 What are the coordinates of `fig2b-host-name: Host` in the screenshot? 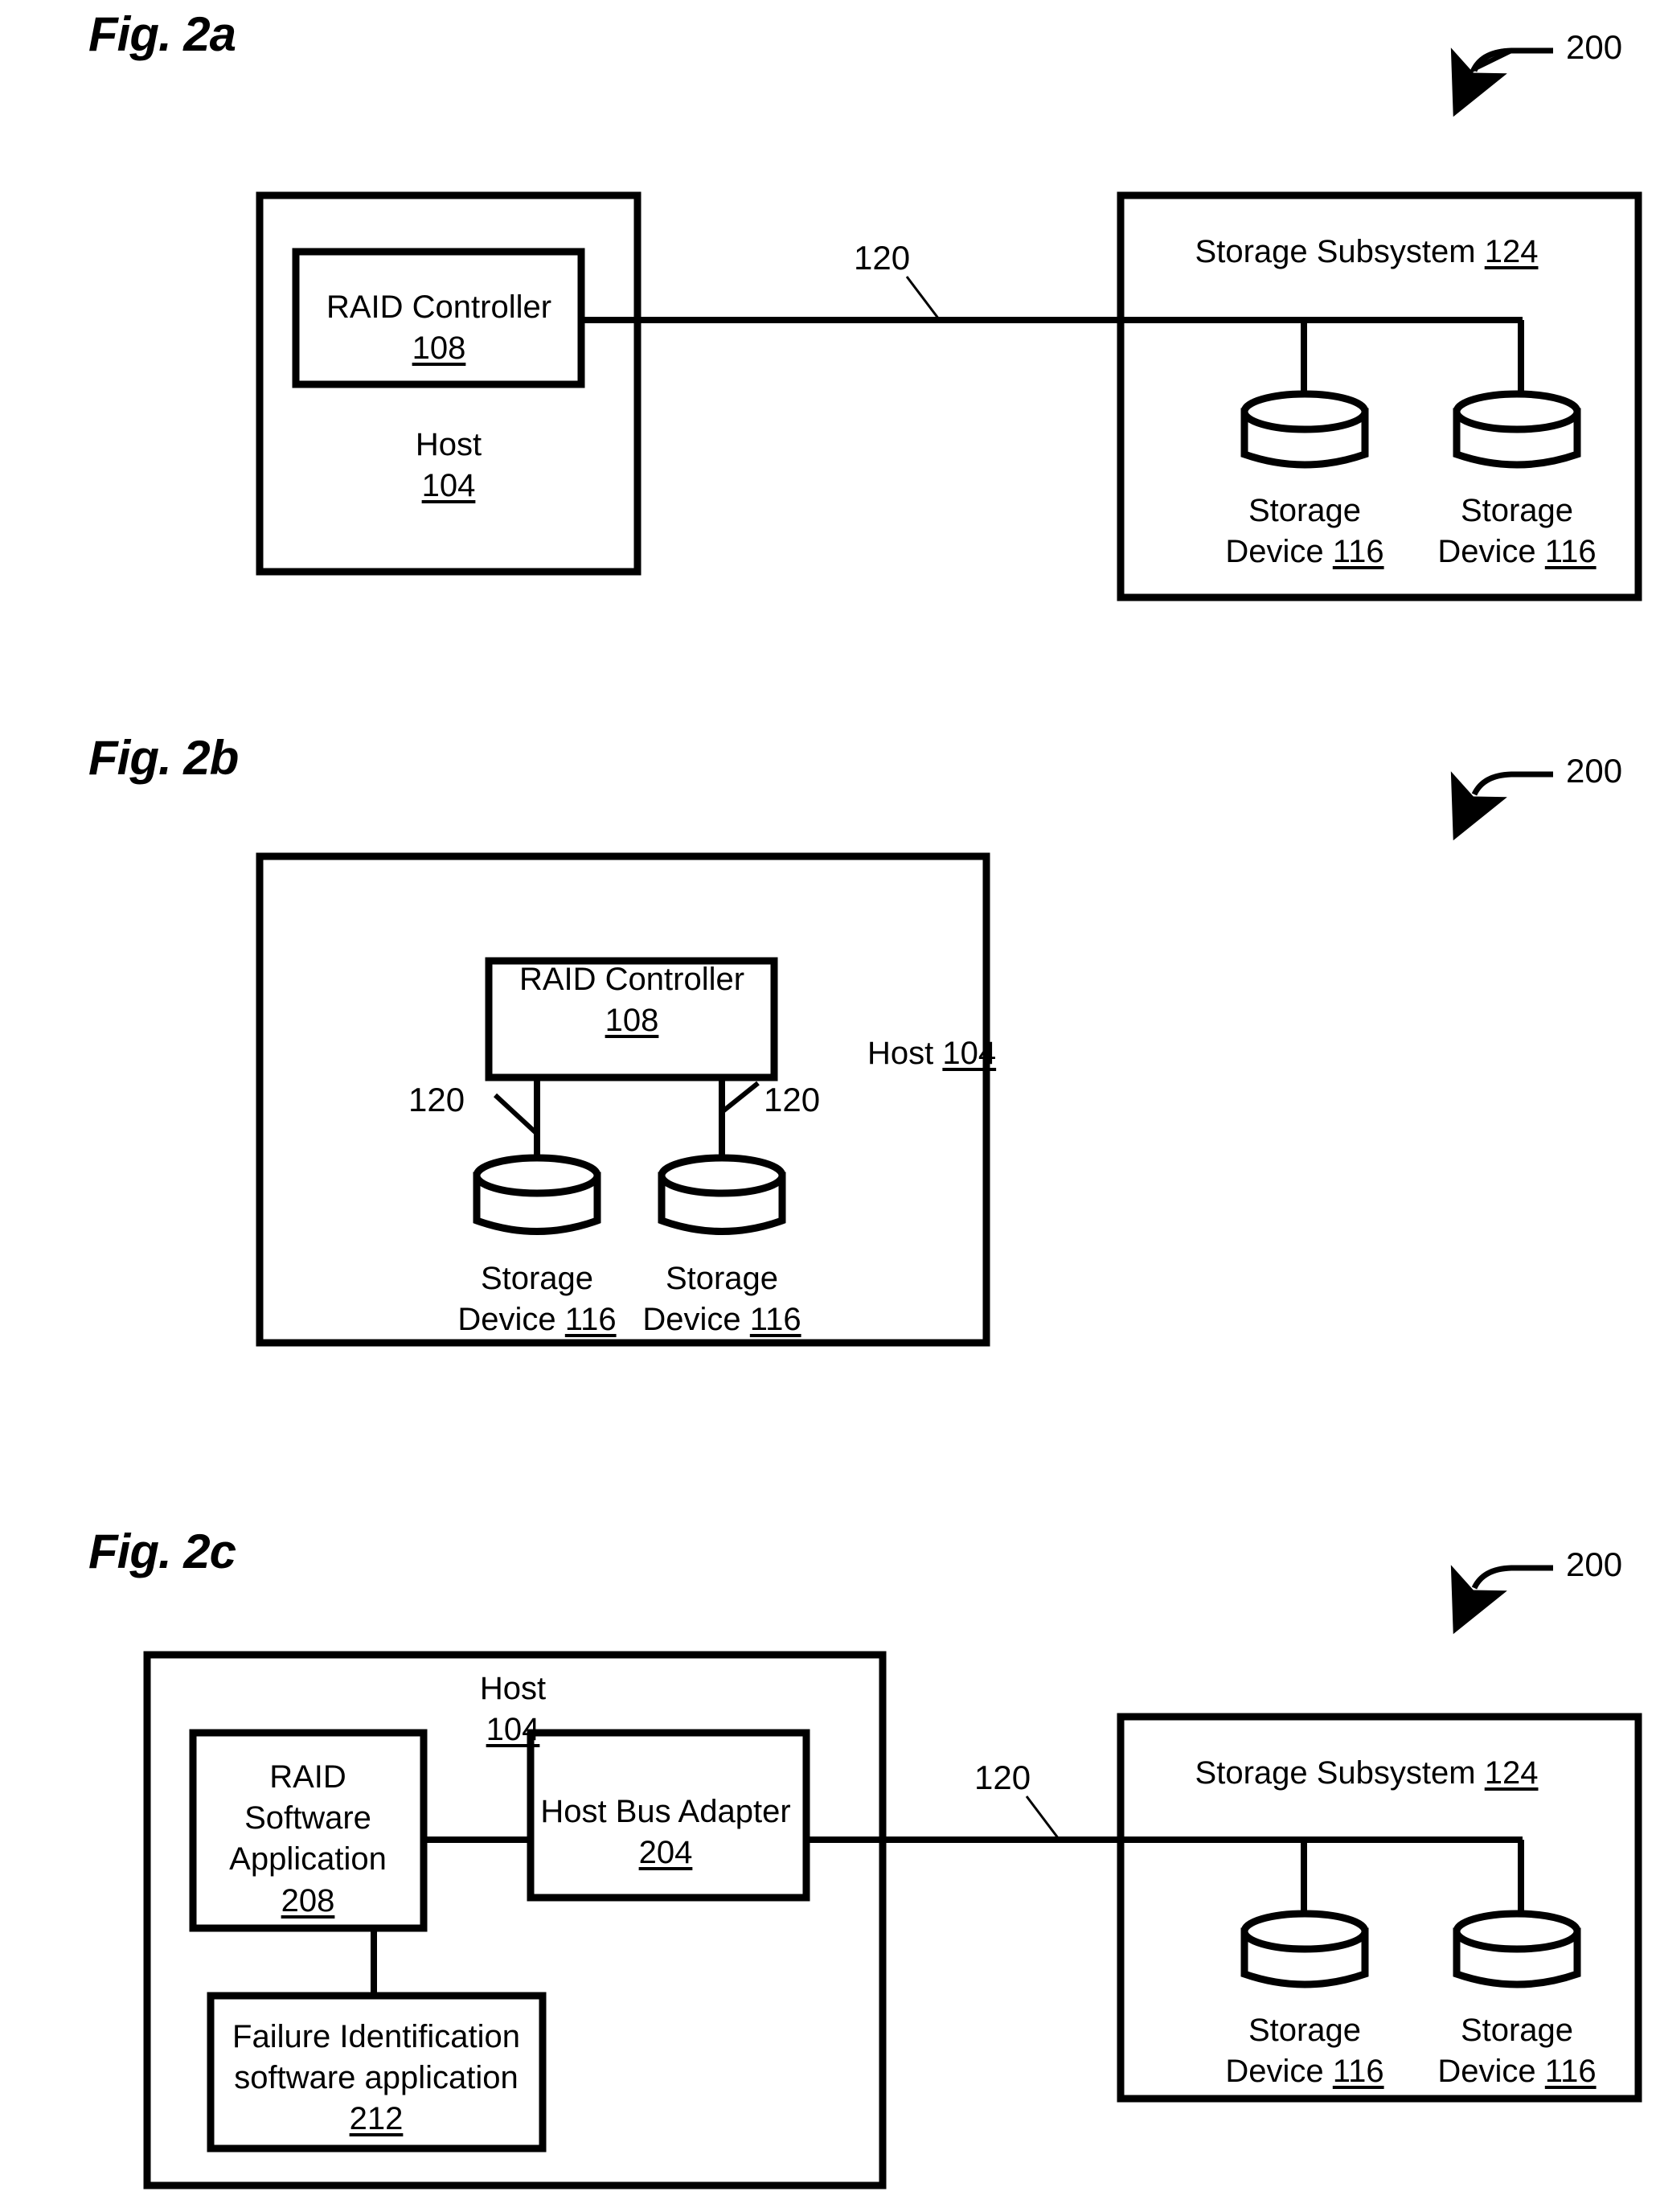 It's located at (900, 1053).